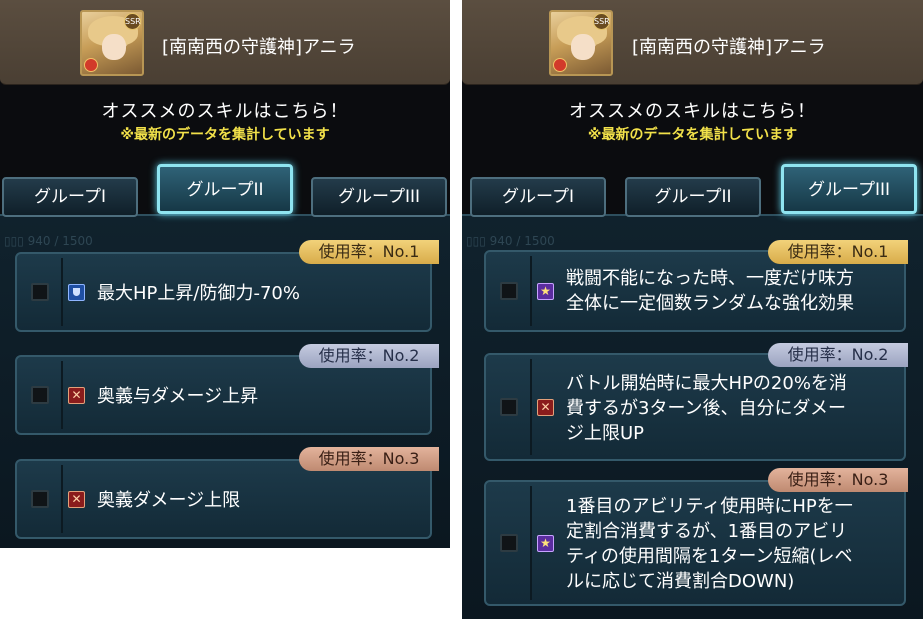 The image size is (923, 619). I want to click on shield-icon, so click(76, 292).